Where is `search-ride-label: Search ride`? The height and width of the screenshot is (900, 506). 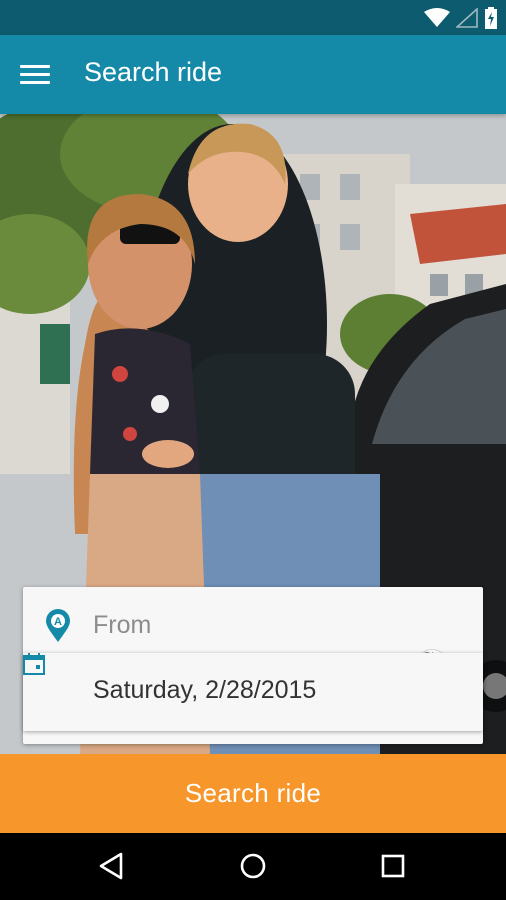 search-ride-label: Search ride is located at coordinates (253, 793).